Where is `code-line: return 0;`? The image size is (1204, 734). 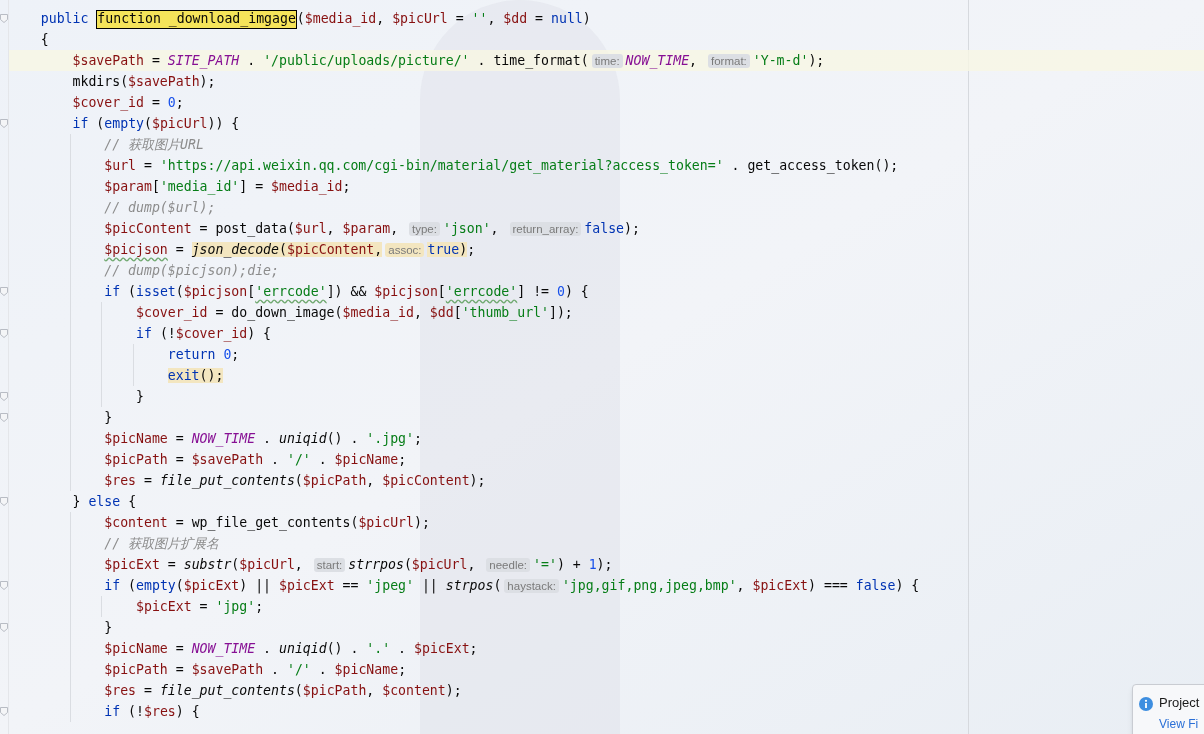 code-line: return 0; is located at coordinates (203, 355).